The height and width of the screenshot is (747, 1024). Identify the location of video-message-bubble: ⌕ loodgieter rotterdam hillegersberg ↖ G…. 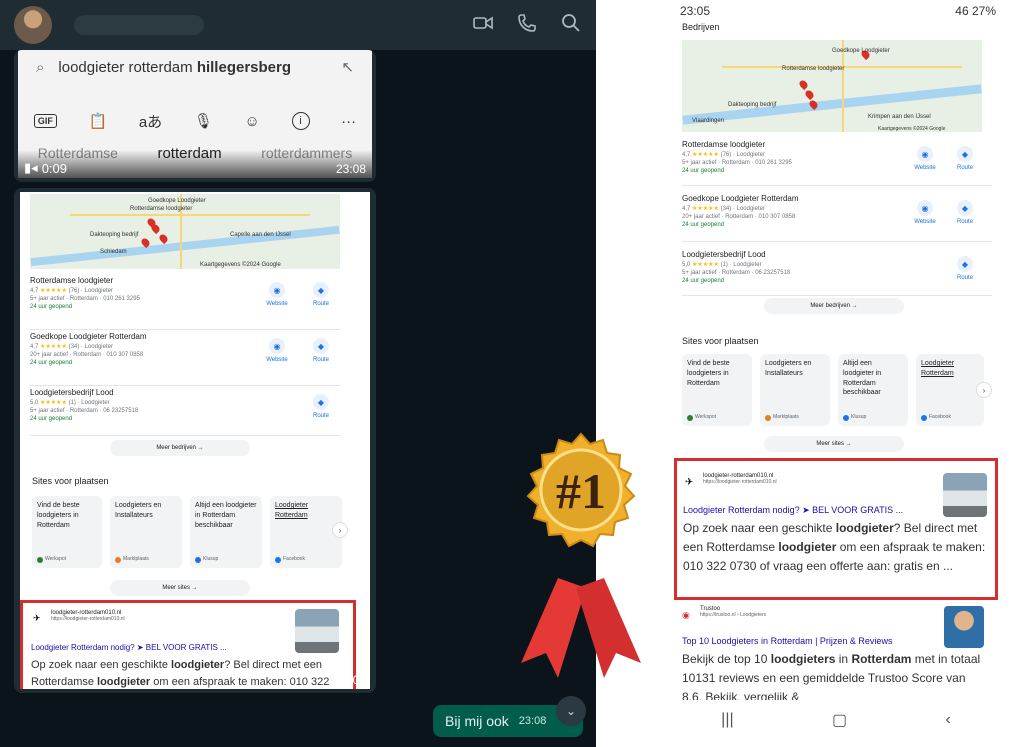
(195, 116).